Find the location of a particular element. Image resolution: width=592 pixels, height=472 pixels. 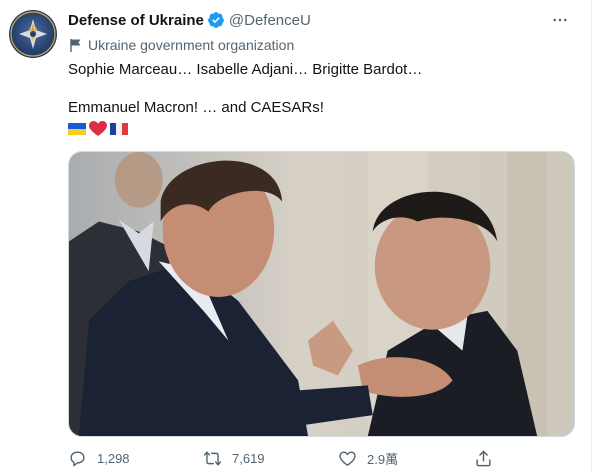

share-icon is located at coordinates (483, 458).